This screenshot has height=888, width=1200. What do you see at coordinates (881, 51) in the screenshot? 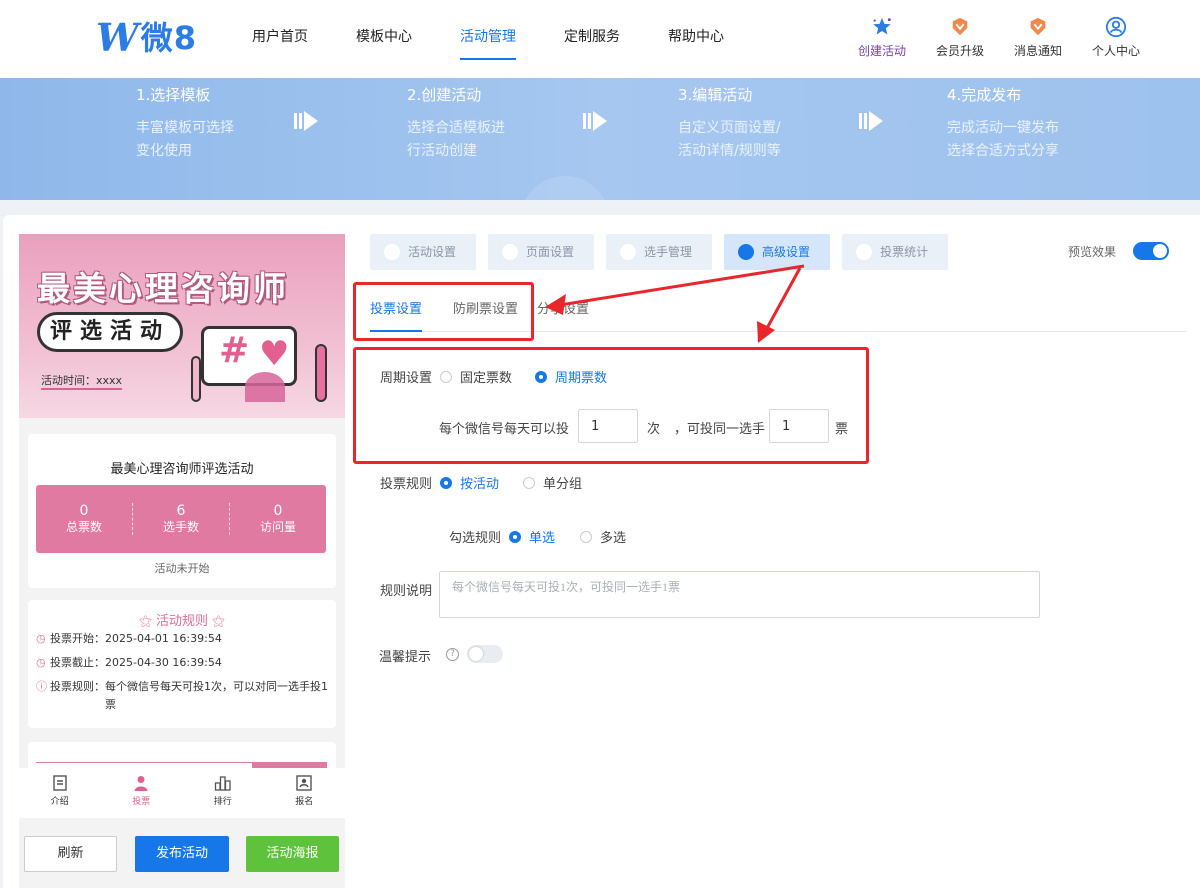
I see `create-activity-label: 创建活动` at bounding box center [881, 51].